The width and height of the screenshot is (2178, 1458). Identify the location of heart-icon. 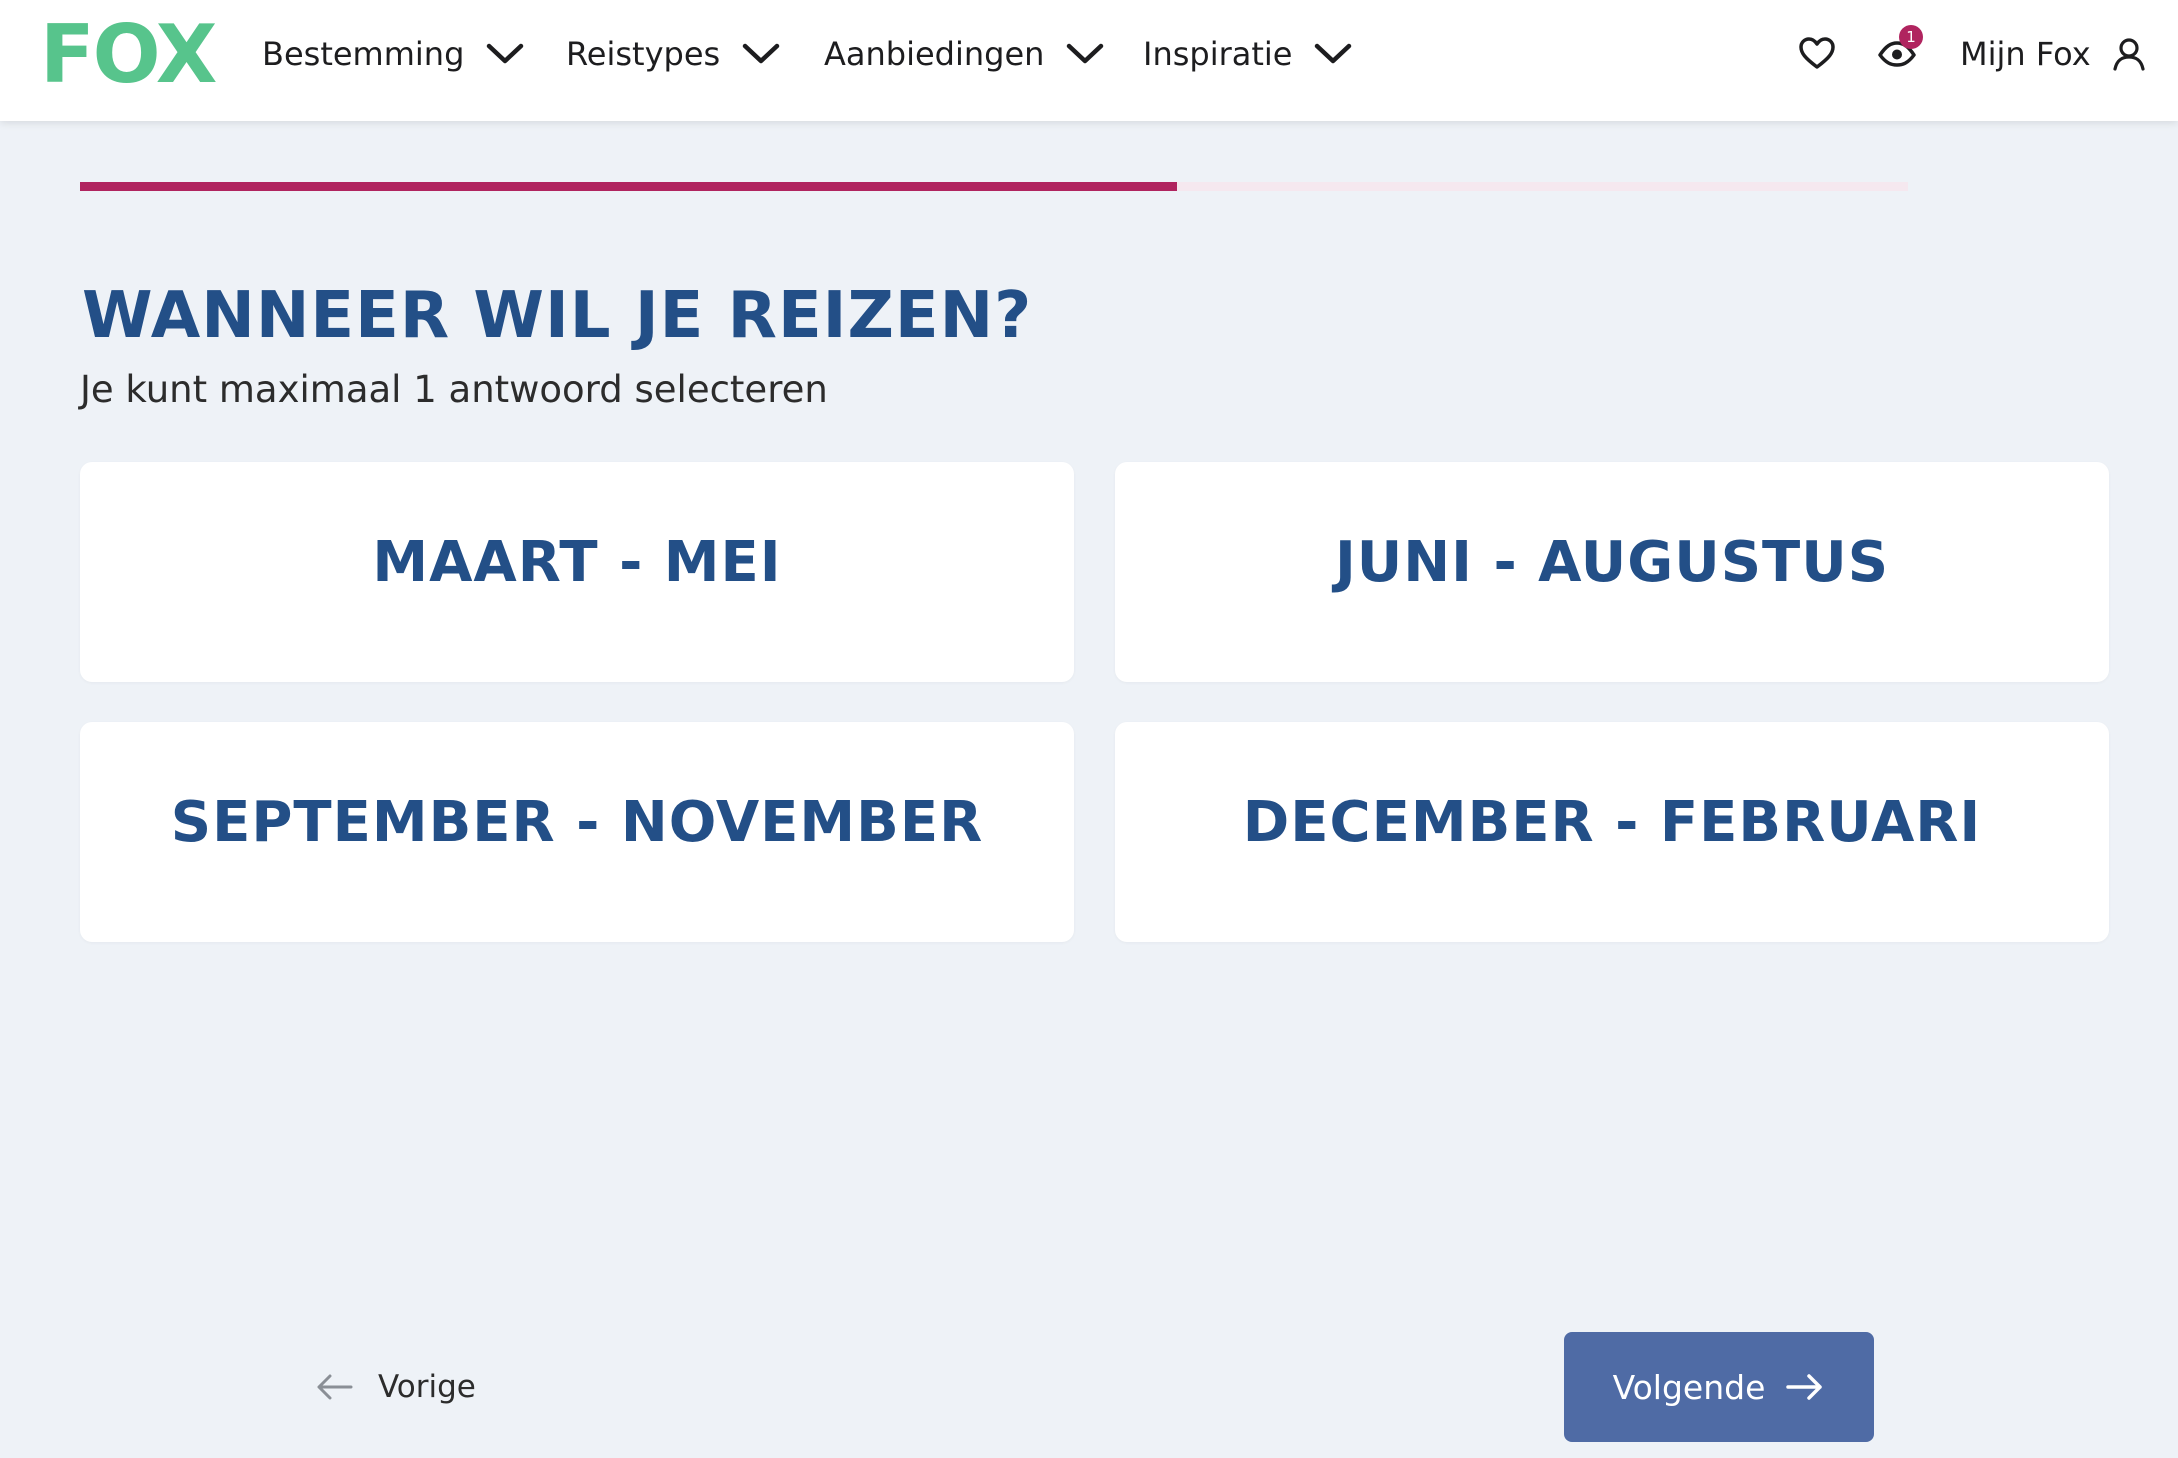
(1817, 54).